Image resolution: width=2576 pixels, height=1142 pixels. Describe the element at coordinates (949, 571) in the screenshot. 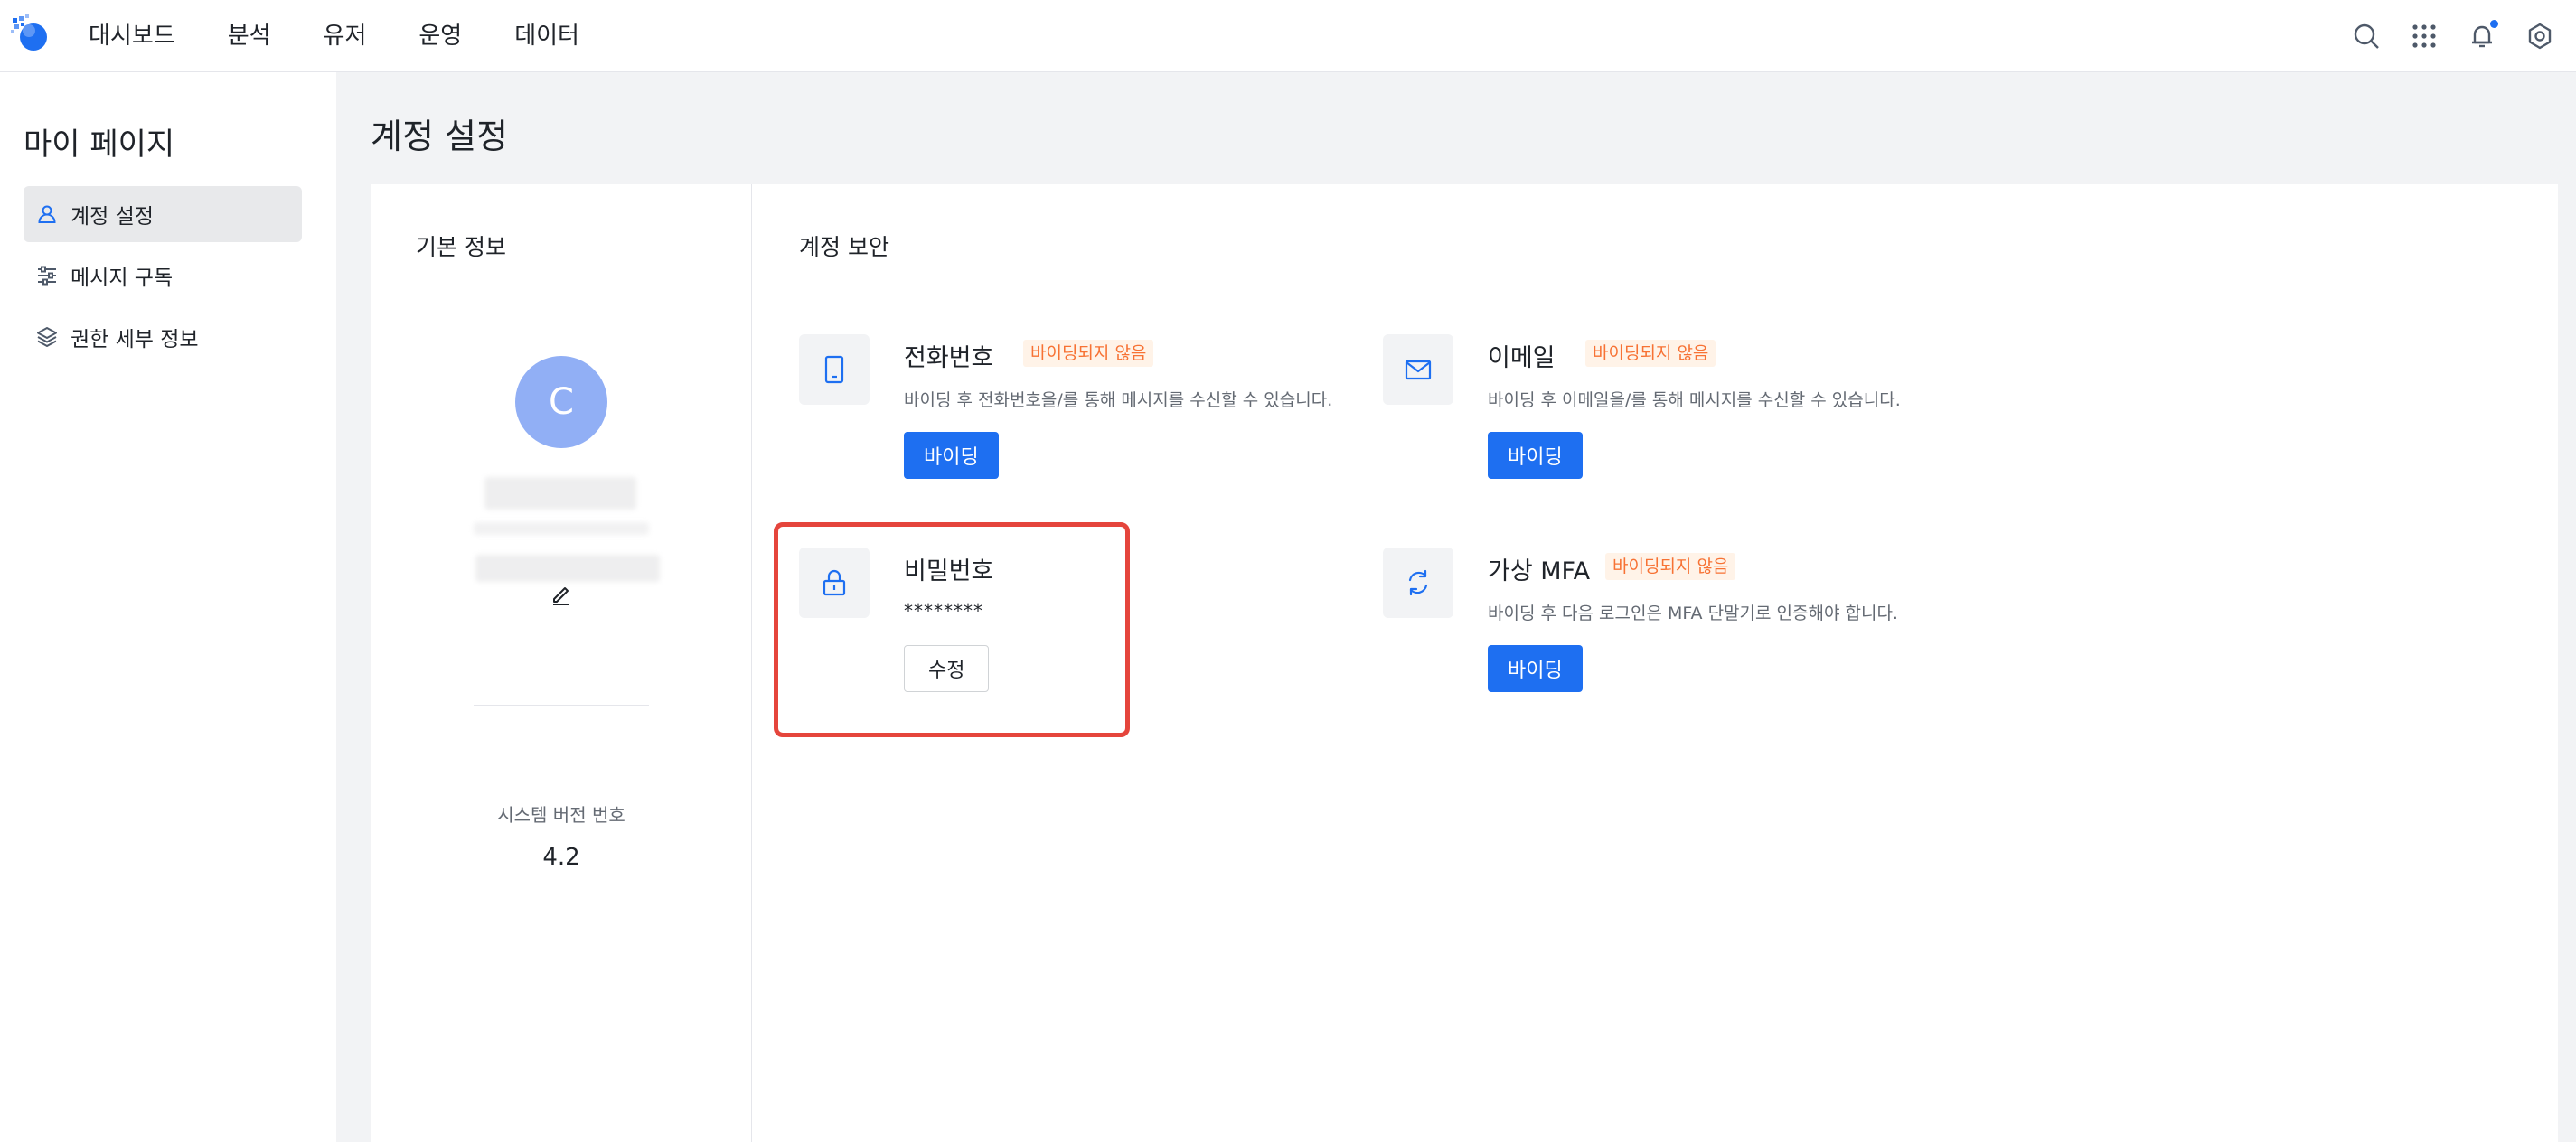

I see `password-title: 비밀번호` at that location.